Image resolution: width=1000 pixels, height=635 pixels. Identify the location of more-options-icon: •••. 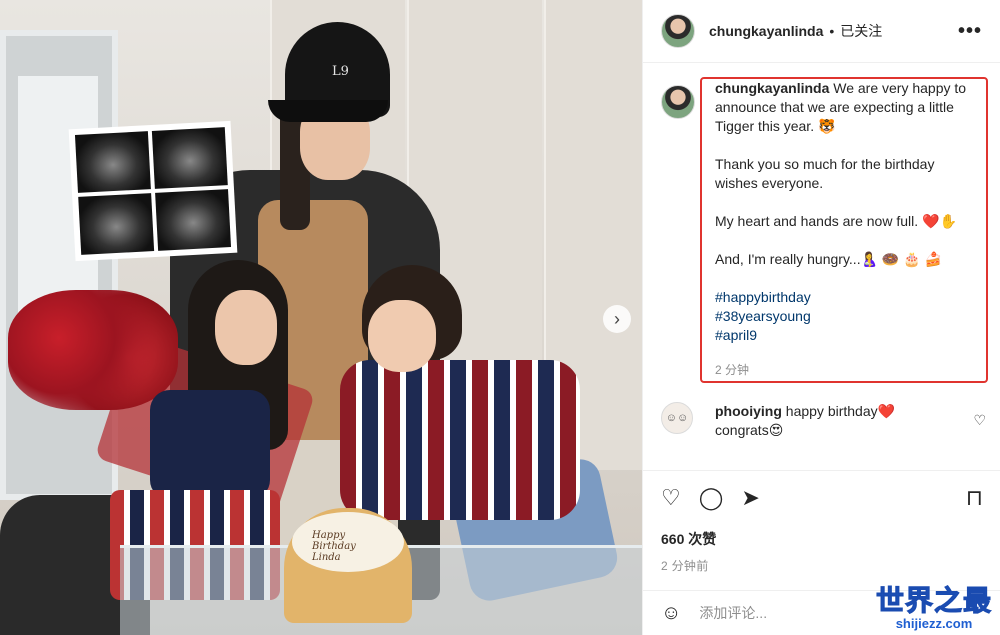
(970, 31).